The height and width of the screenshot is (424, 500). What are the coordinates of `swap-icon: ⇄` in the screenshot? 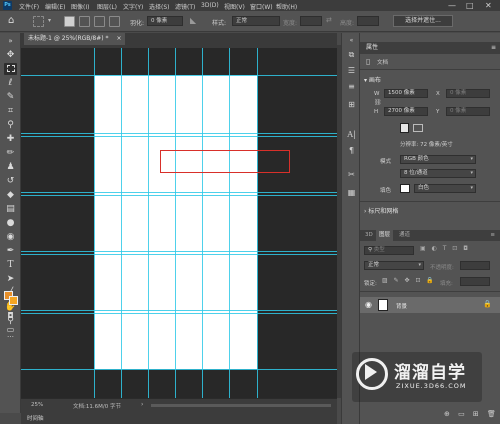 It's located at (329, 20).